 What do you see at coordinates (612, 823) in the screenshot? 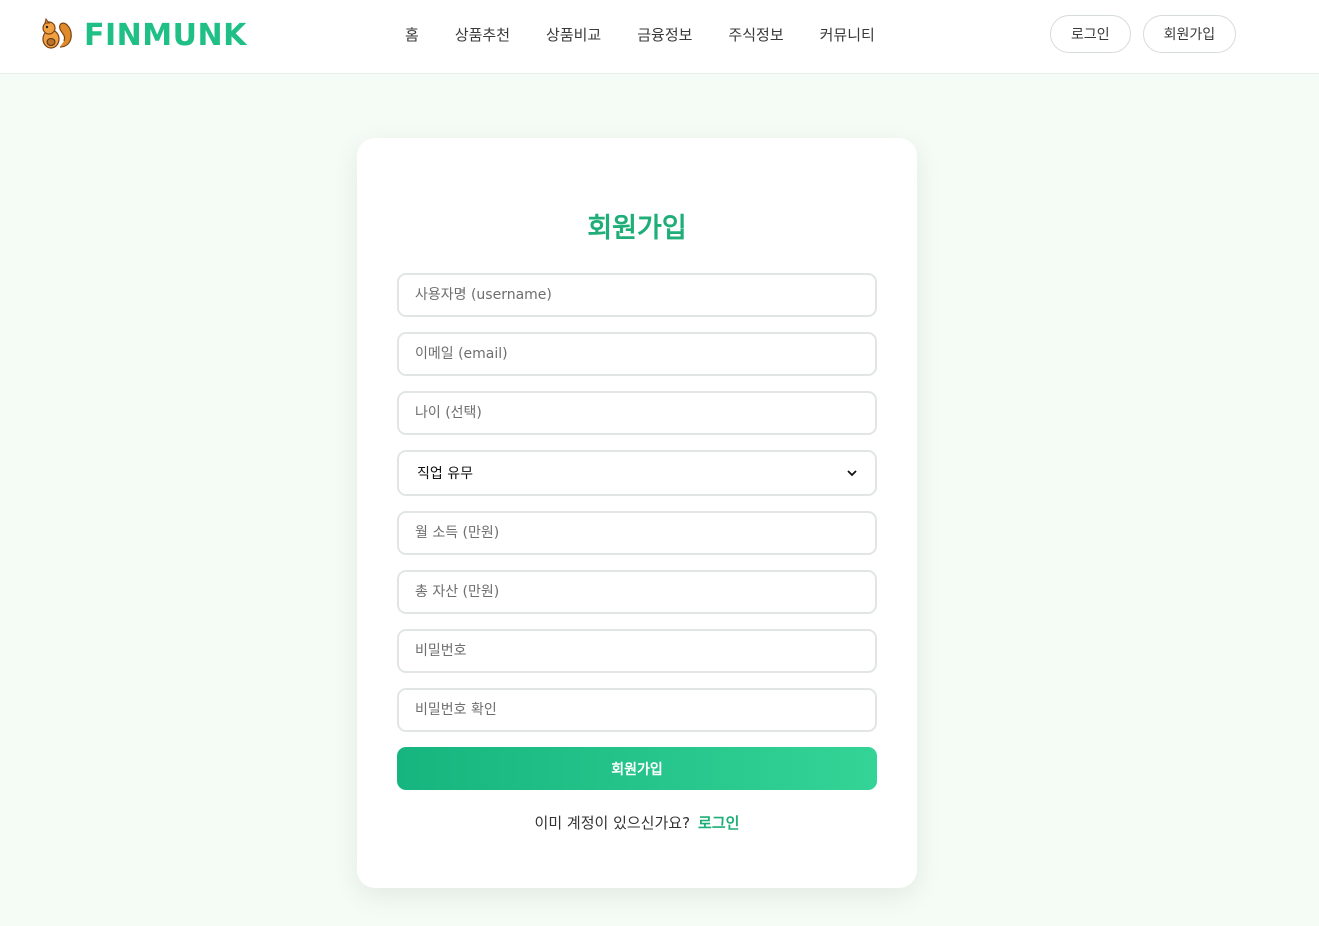
I see `login-prompt-text: 이미 계정이 있으신가요?` at bounding box center [612, 823].